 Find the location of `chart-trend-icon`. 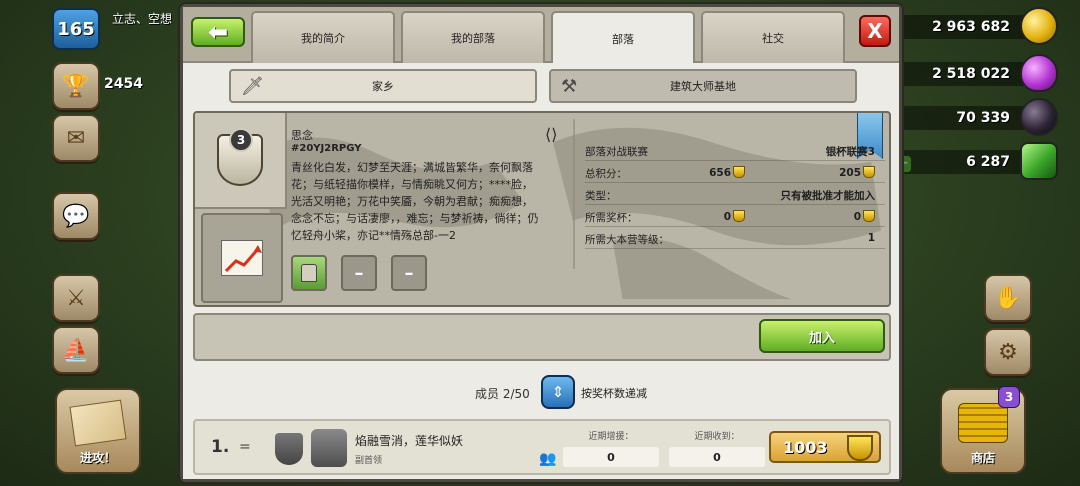

chart-trend-icon is located at coordinates (242, 258).